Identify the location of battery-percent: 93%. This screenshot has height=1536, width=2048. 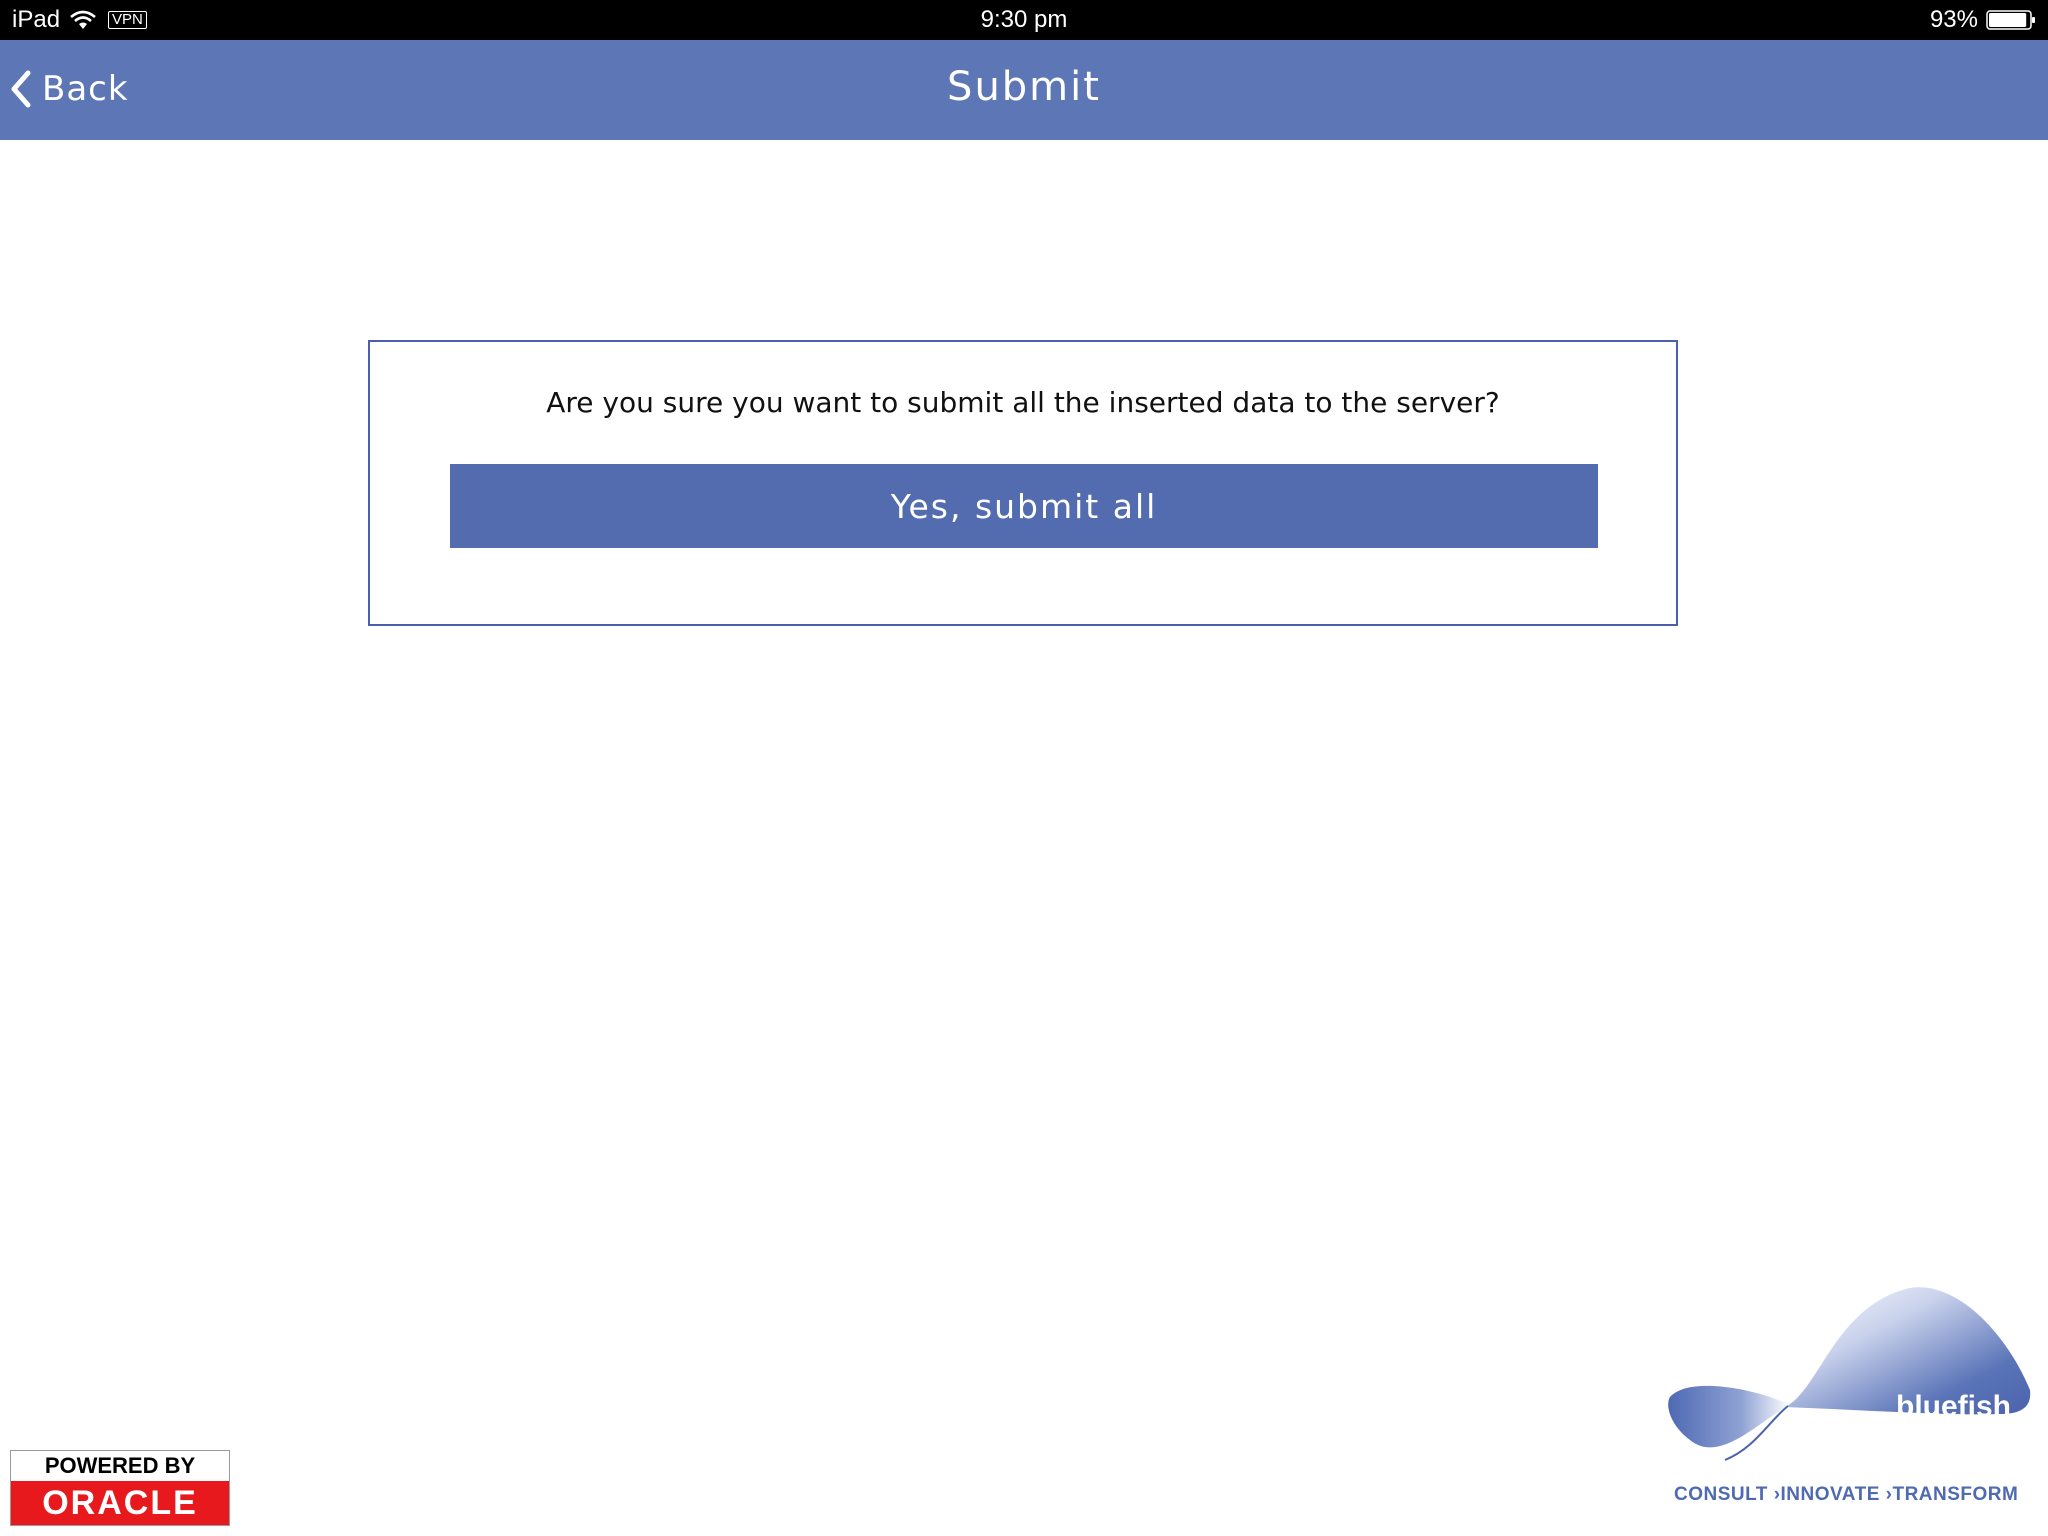
(1953, 19).